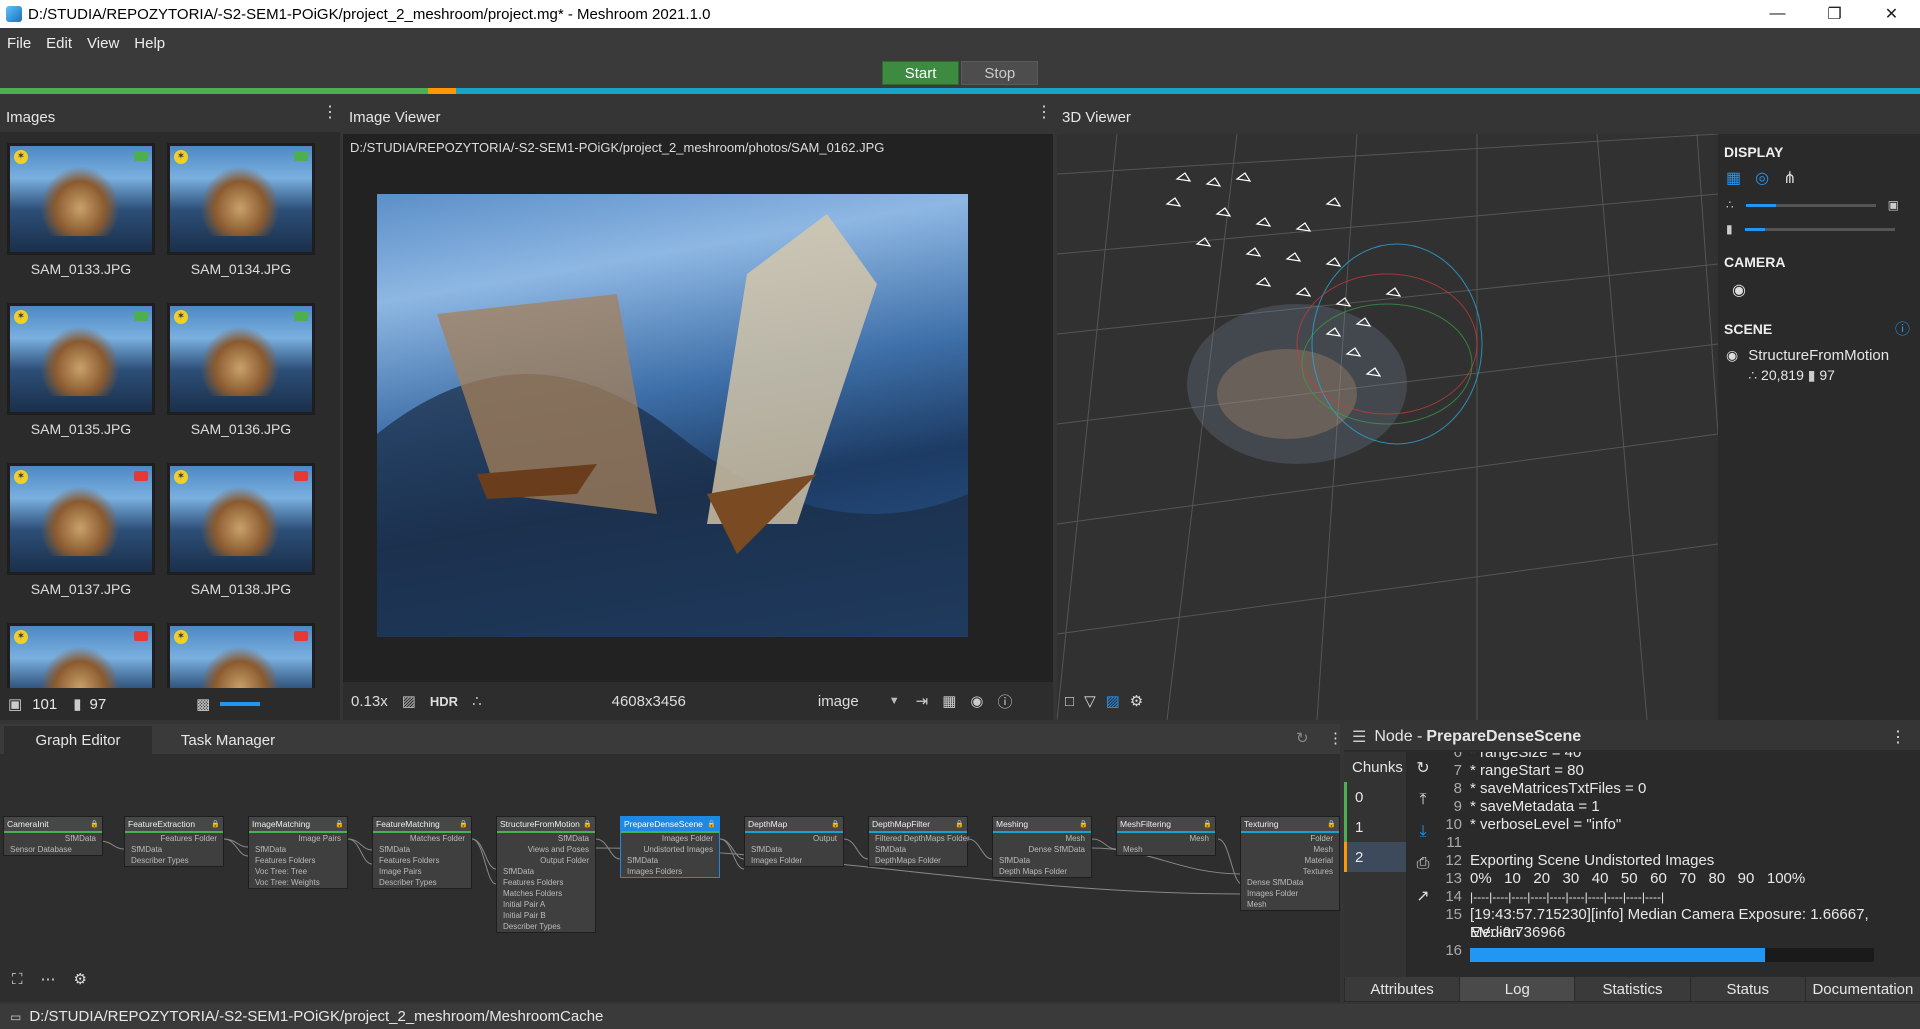 The image size is (1920, 1029). What do you see at coordinates (103, 43) in the screenshot?
I see `menu-view: View` at bounding box center [103, 43].